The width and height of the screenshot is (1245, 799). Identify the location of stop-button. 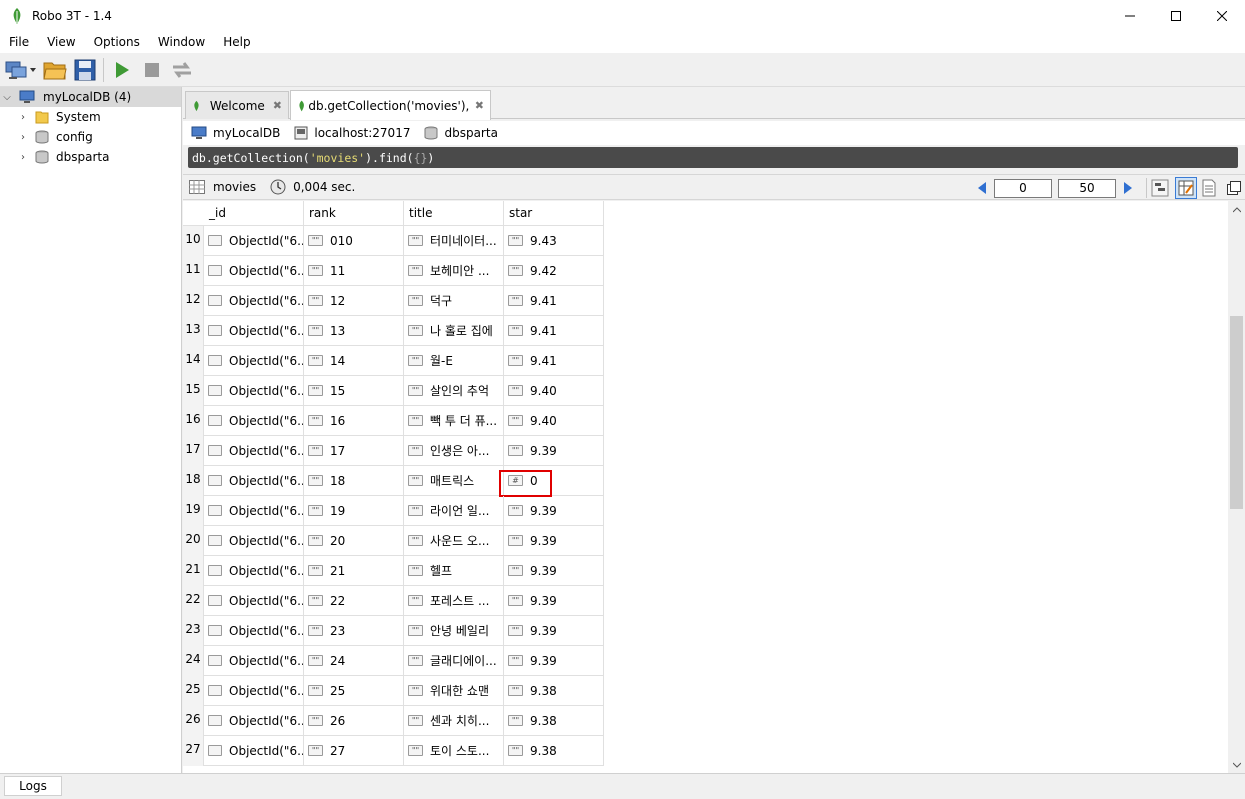
(152, 70).